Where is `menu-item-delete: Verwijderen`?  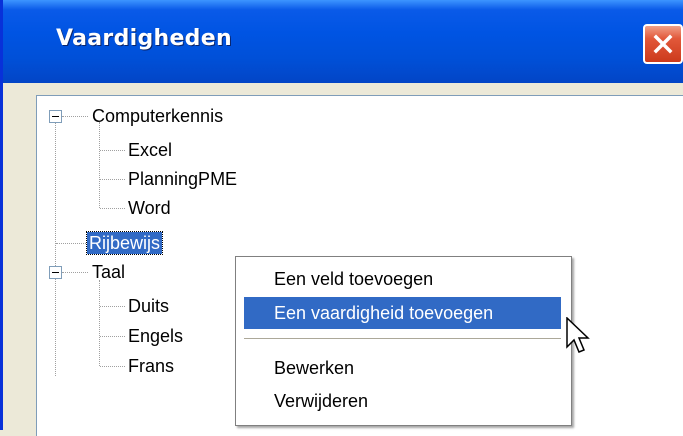
menu-item-delete: Verwijderen is located at coordinates (402, 401).